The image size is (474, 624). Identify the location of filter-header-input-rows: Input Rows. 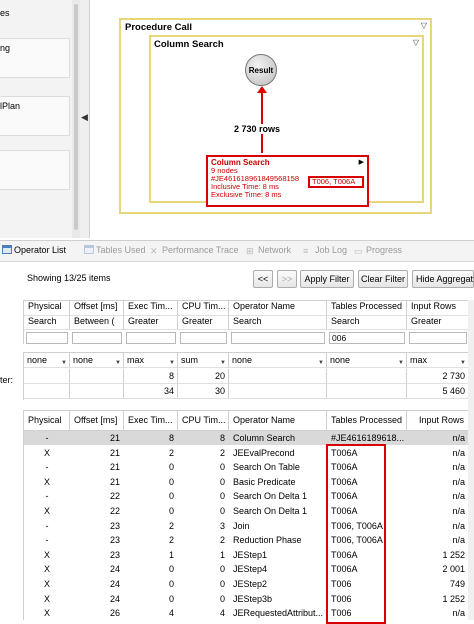
(438, 308).